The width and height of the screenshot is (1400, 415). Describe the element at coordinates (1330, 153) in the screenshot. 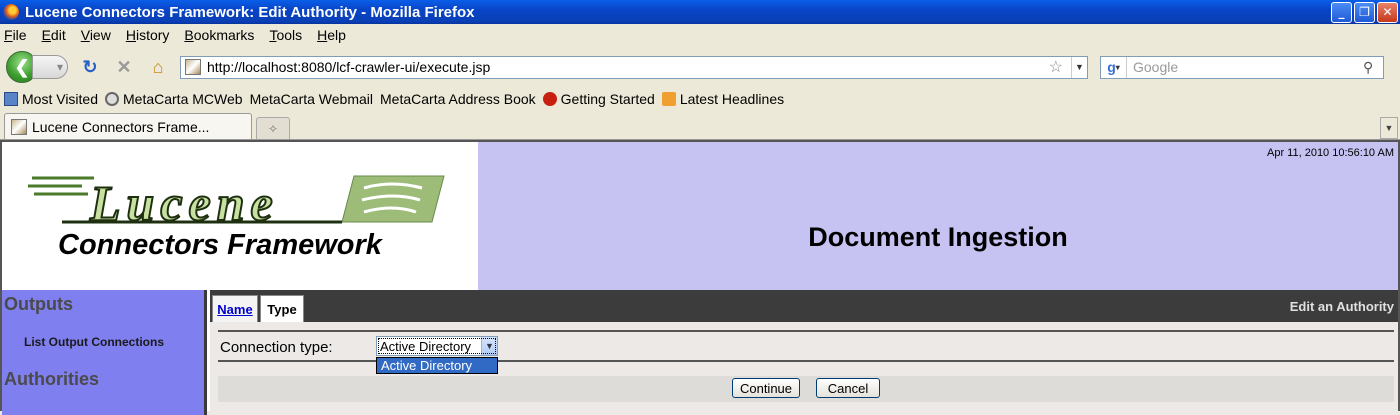

I see `current-datetime: Apr 11, 2010 10:56:10 AM` at that location.